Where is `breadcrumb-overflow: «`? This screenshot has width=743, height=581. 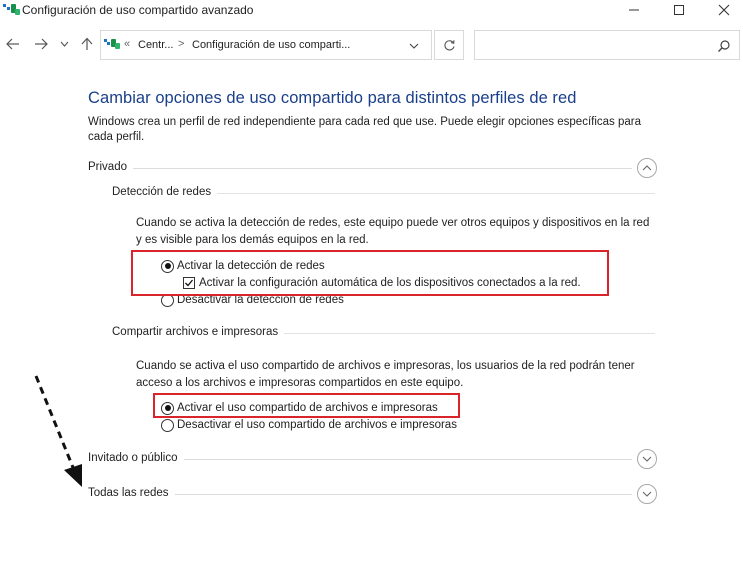 breadcrumb-overflow: « is located at coordinates (127, 44).